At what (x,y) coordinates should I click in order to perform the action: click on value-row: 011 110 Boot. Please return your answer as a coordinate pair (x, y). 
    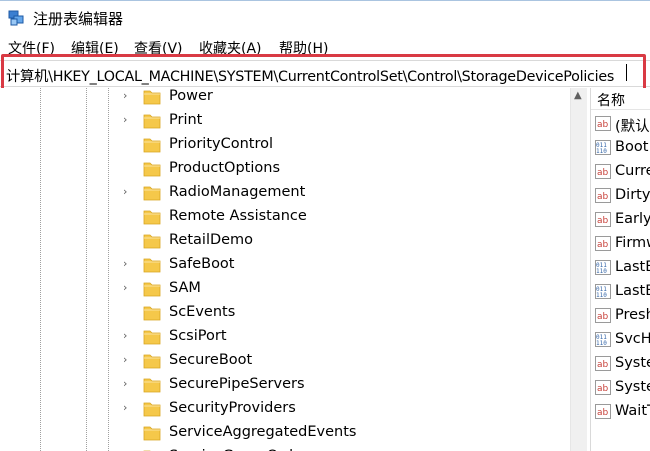
    Looking at the image, I should click on (620, 148).